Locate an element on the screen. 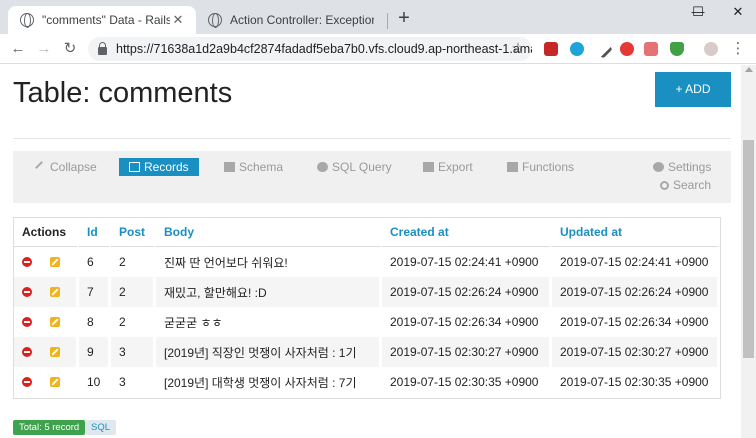 The height and width of the screenshot is (438, 756). scrollbar-thumb is located at coordinates (748, 249).